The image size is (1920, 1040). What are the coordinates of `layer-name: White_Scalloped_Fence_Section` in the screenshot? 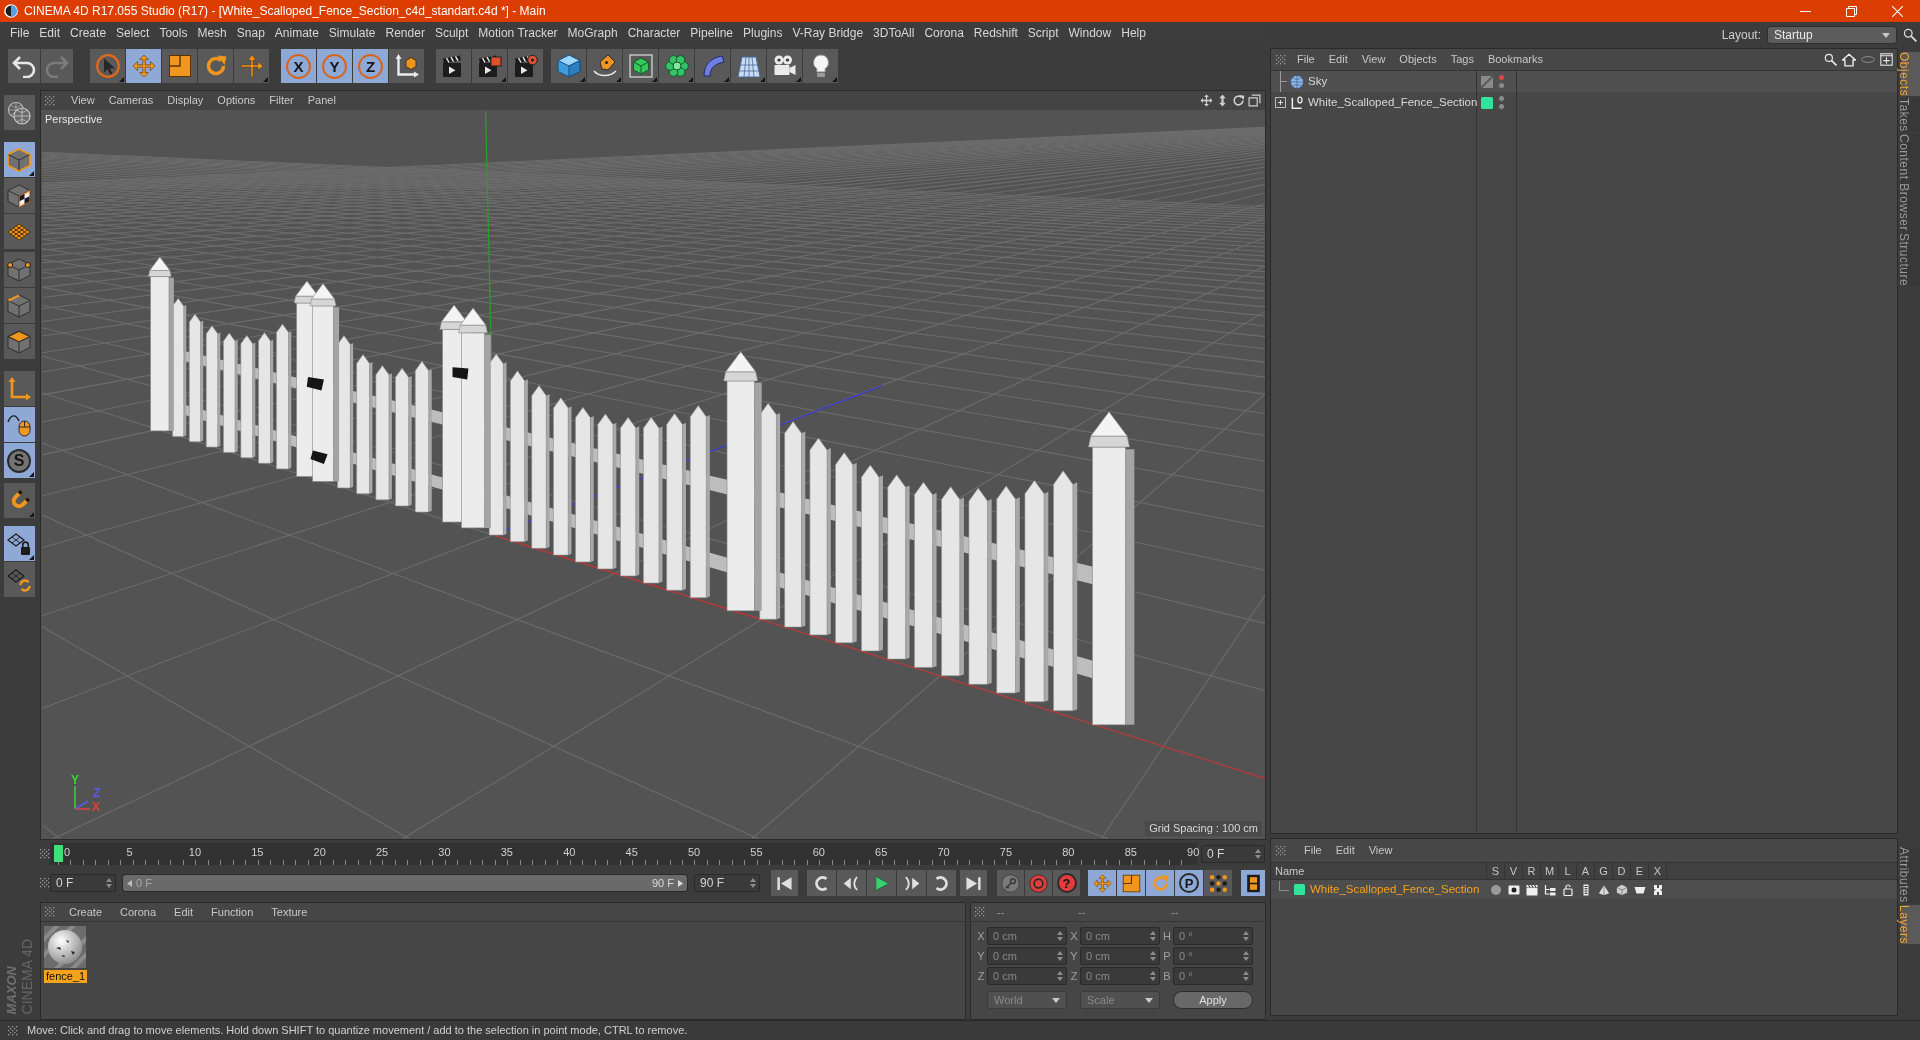 It's located at (1395, 889).